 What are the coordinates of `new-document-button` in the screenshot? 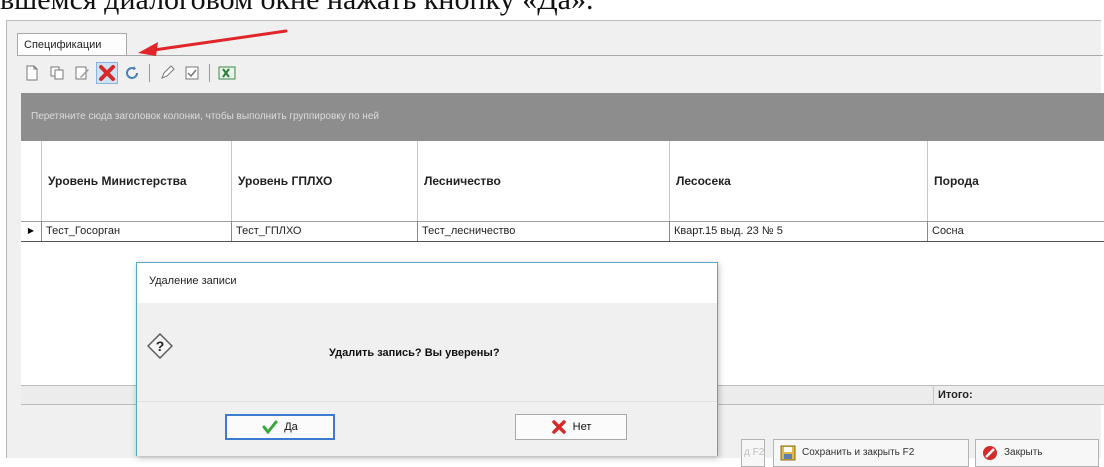 It's located at (32, 73).